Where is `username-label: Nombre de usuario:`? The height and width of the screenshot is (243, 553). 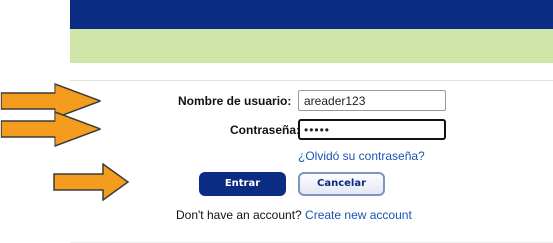
username-label: Nombre de usuario: is located at coordinates (235, 101).